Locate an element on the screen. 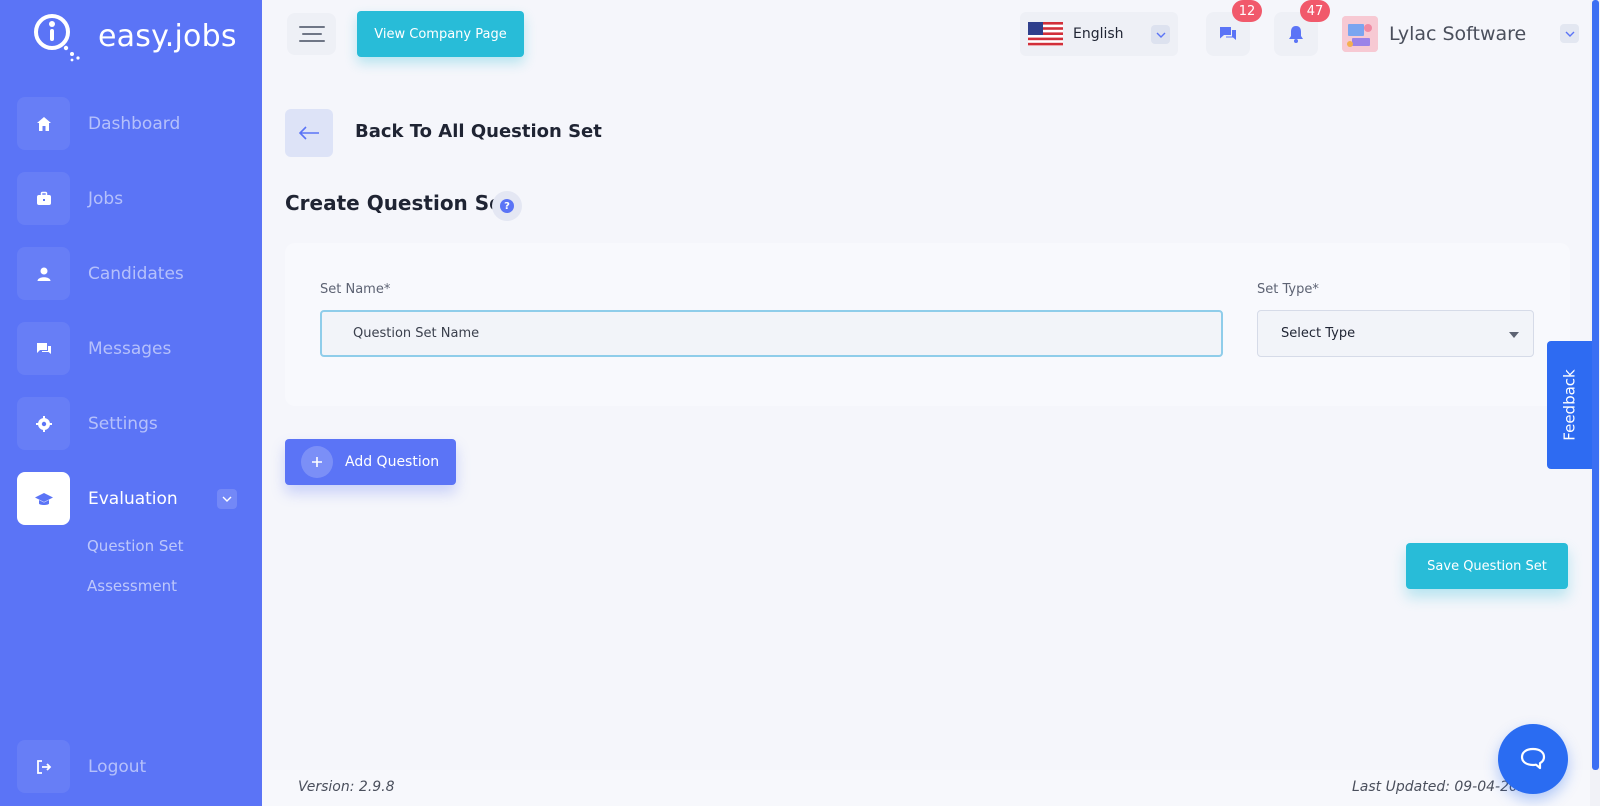 This screenshot has height=806, width=1600. user-icon is located at coordinates (43, 273).